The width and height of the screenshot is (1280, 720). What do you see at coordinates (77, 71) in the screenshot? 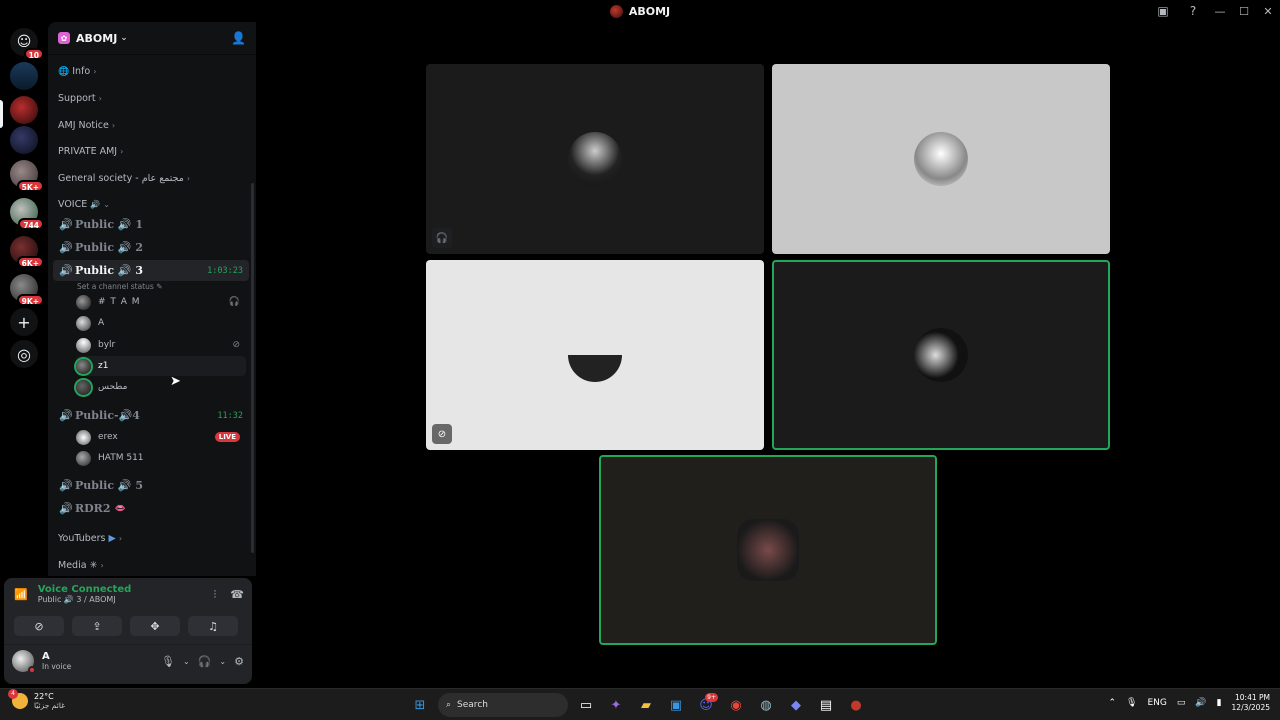
I see `category-info: 🌐 Info ›` at bounding box center [77, 71].